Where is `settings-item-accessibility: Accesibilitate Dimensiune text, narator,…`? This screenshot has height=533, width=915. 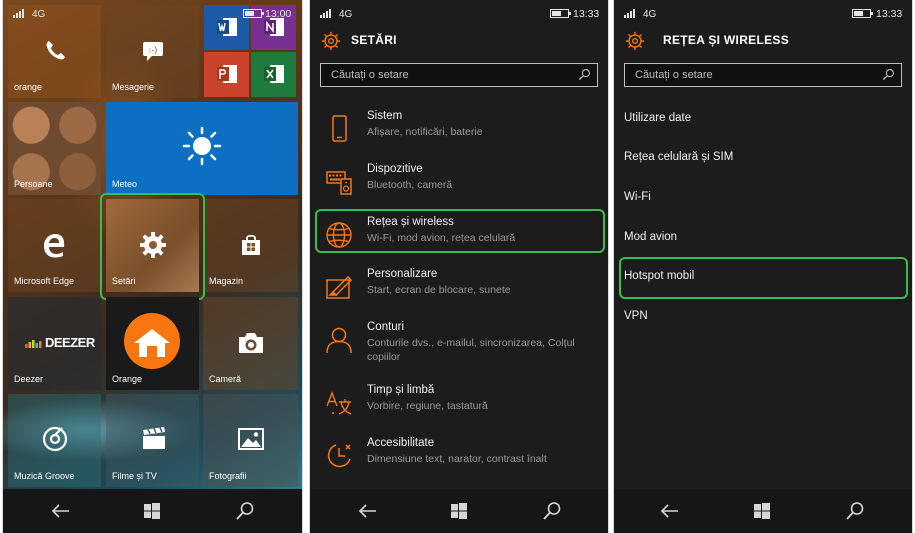 settings-item-accessibility: Accesibilitate Dimensiune text, narator,… is located at coordinates (459, 460).